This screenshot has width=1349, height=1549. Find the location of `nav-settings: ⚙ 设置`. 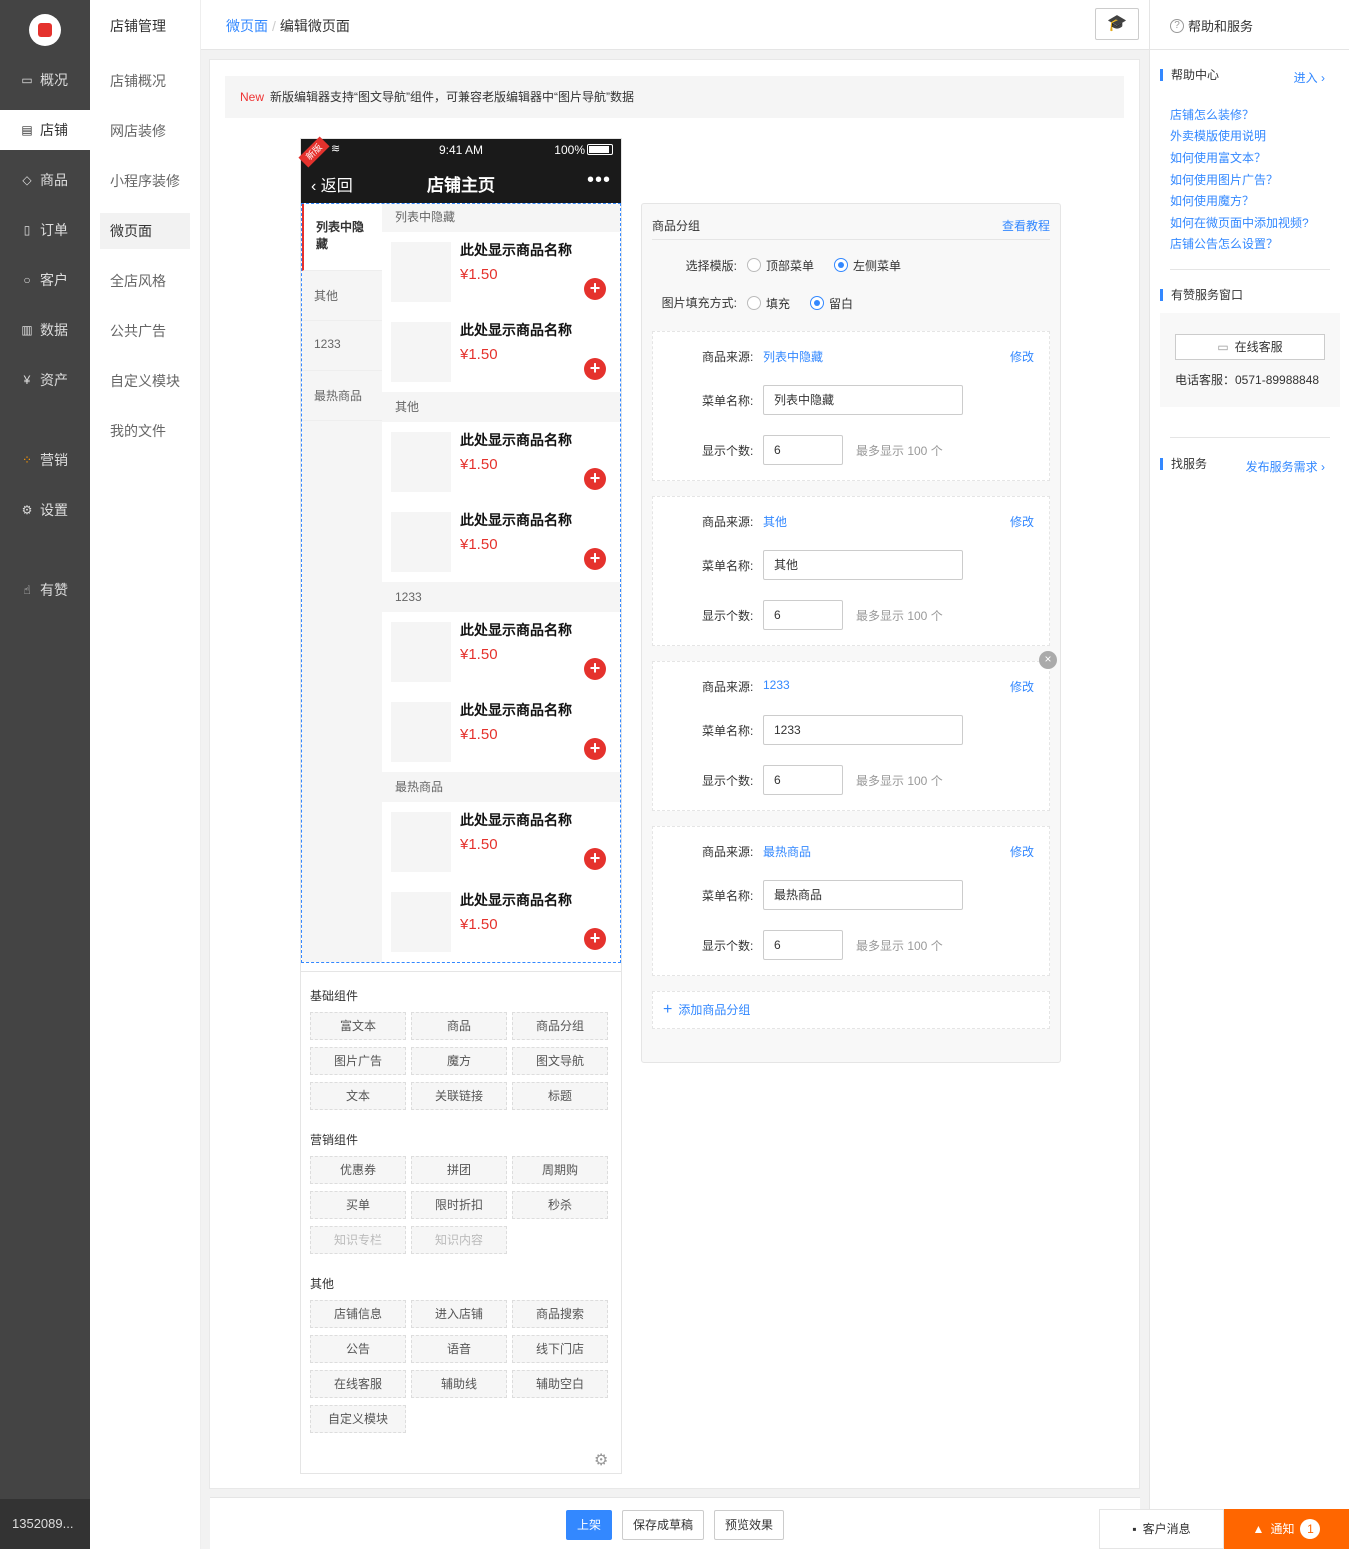

nav-settings: ⚙ 设置 is located at coordinates (45, 510).